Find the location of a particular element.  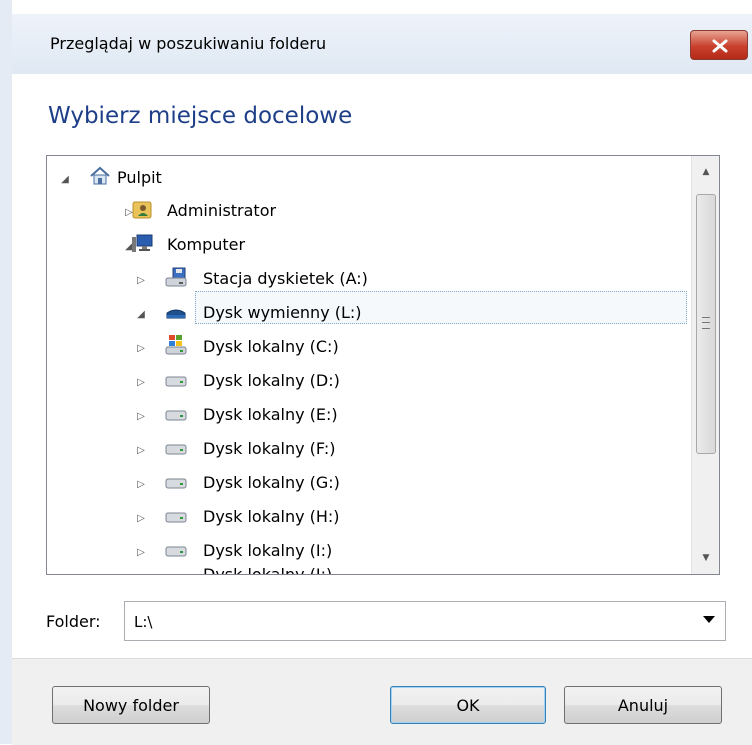

folder-path-combobox: L:\ is located at coordinates (425, 621).